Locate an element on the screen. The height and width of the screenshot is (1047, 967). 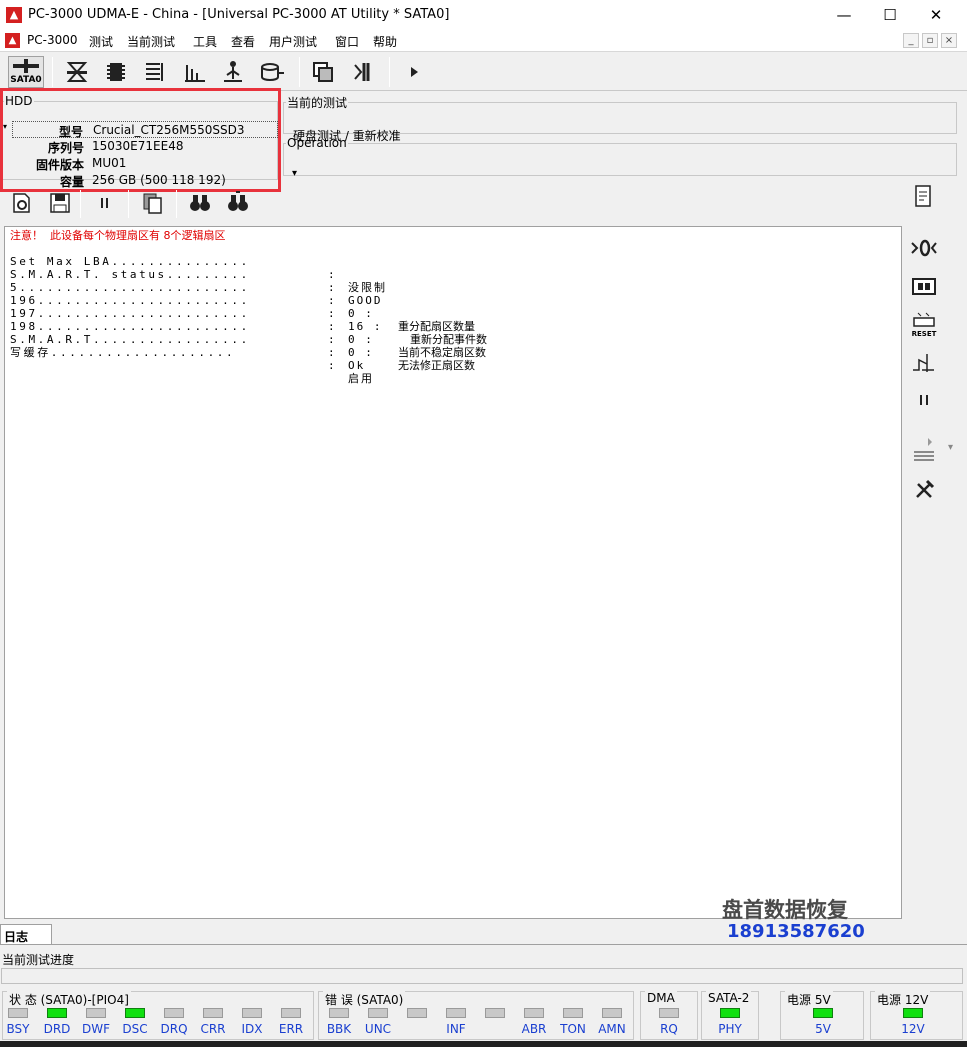
power-zero-button is located at coordinates (924, 248).